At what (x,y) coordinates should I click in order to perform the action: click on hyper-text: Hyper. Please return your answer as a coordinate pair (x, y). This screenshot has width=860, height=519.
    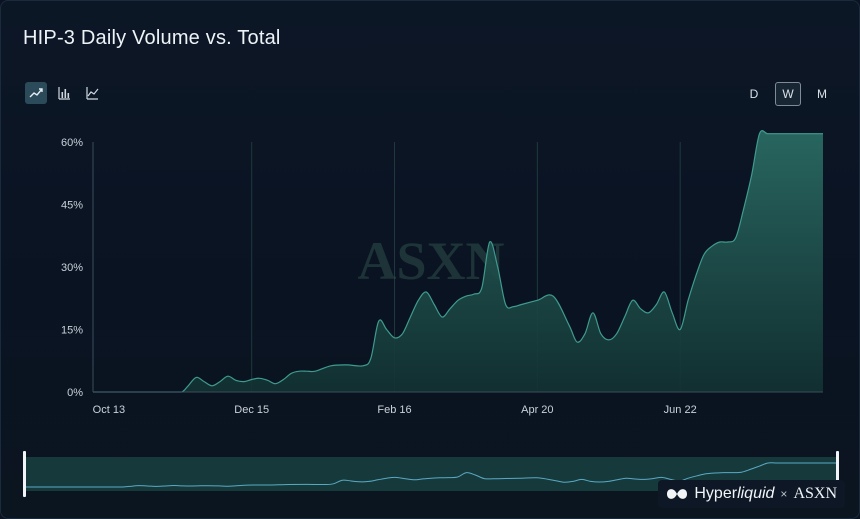
    Looking at the image, I should click on (716, 493).